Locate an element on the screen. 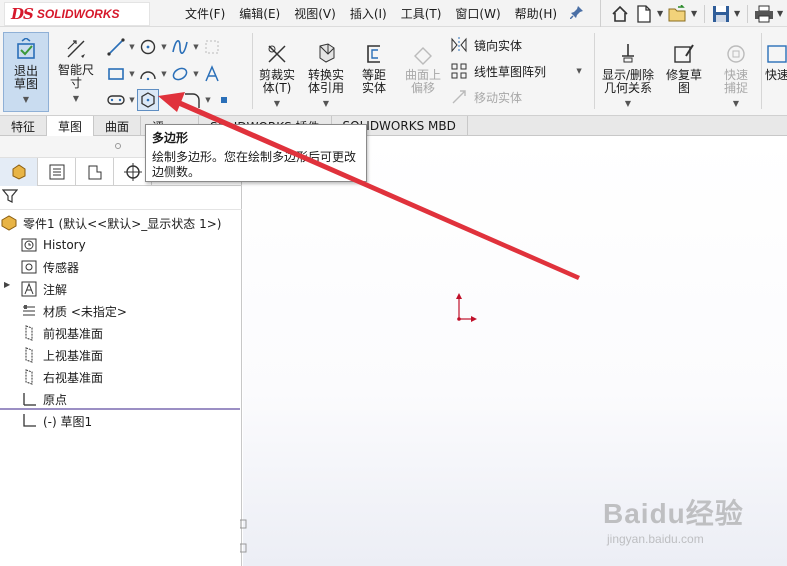  fillet-icon is located at coordinates (192, 100).